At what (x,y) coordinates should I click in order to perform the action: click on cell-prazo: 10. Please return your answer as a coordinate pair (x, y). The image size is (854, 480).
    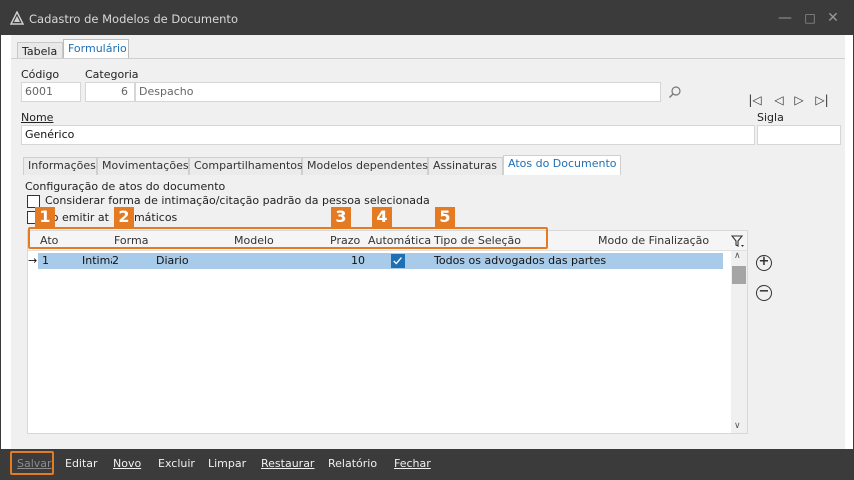
    Looking at the image, I should click on (358, 260).